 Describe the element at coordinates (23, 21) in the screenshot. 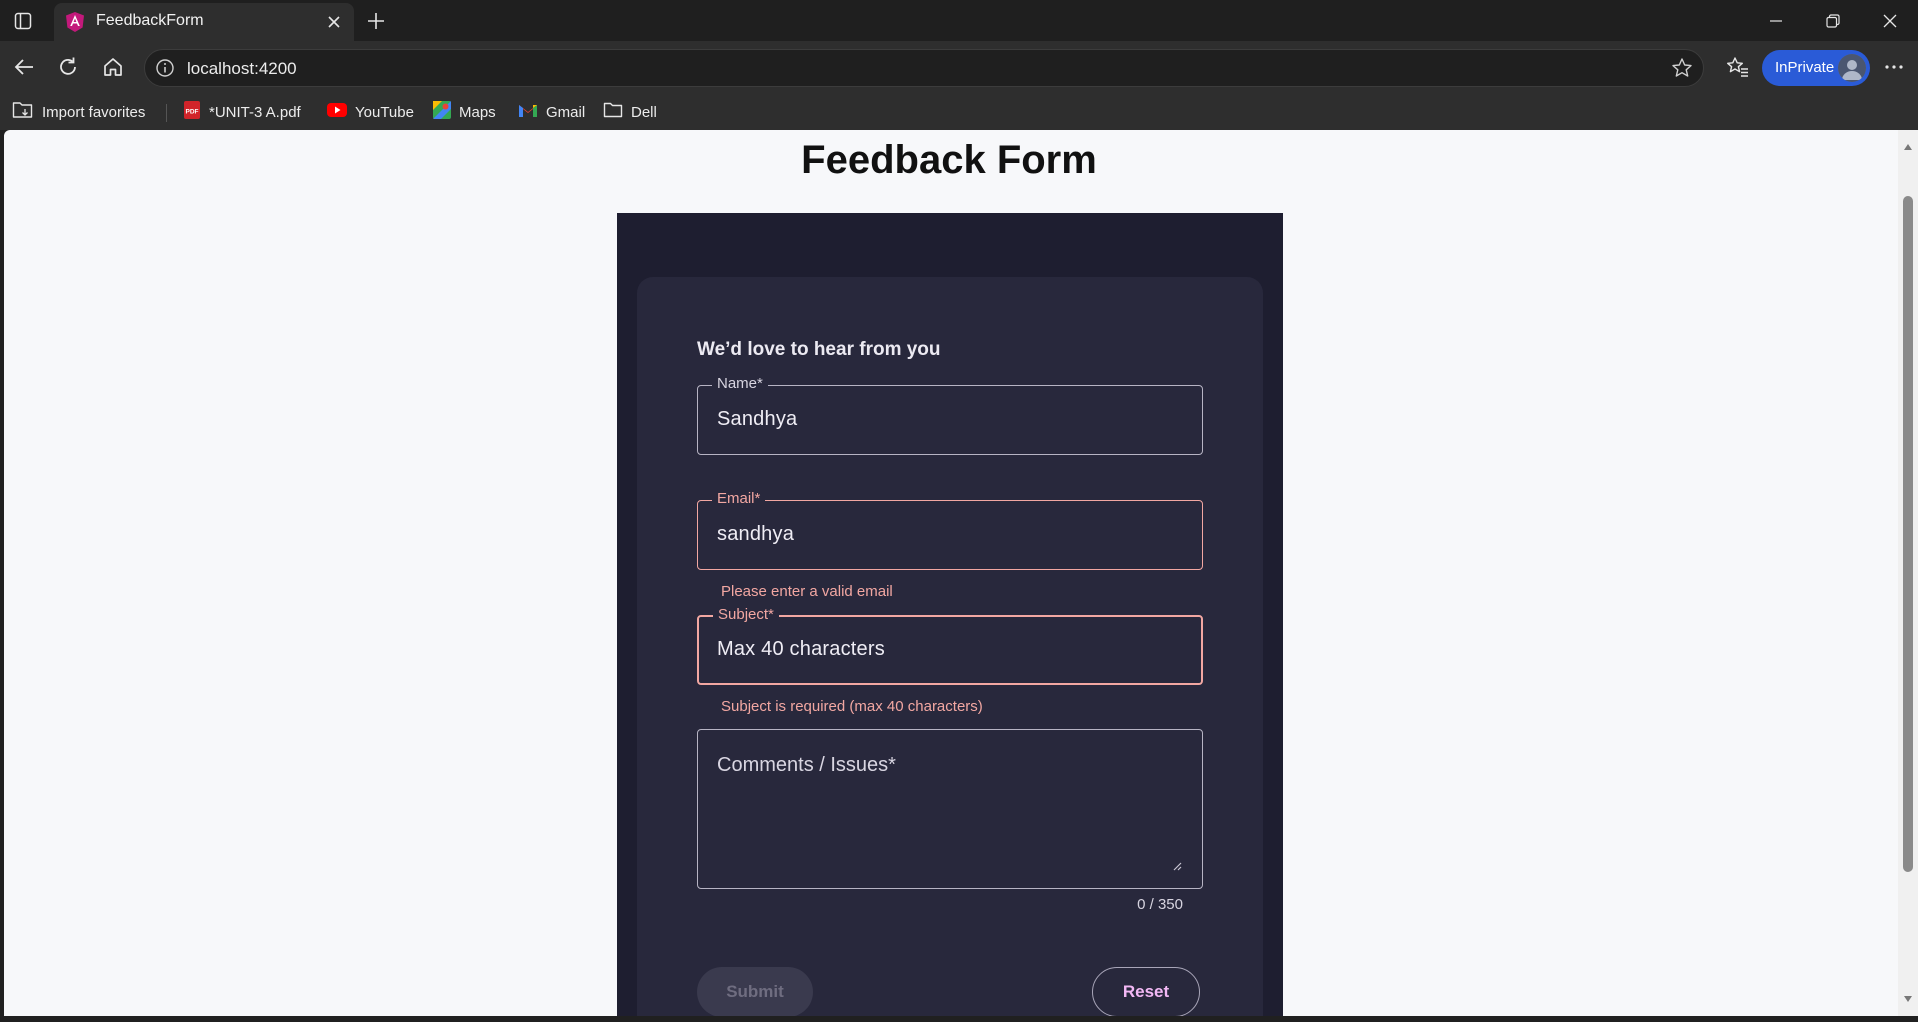

I see `tab-actions-icon` at that location.